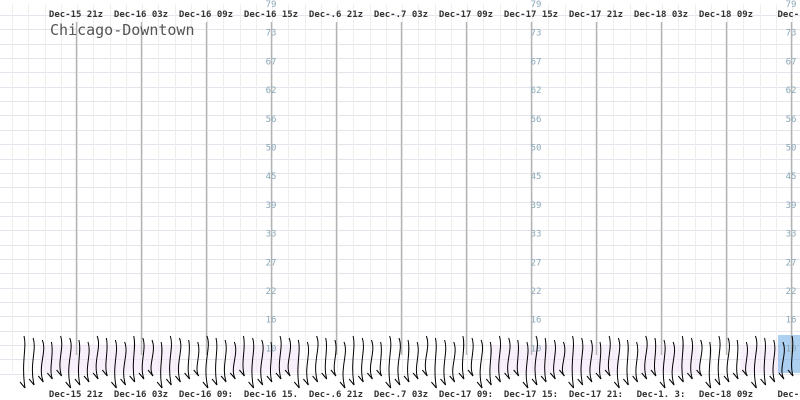 The width and height of the screenshot is (800, 400). What do you see at coordinates (596, 15) in the screenshot?
I see `x-tick-top-label: Dec-17 21z` at bounding box center [596, 15].